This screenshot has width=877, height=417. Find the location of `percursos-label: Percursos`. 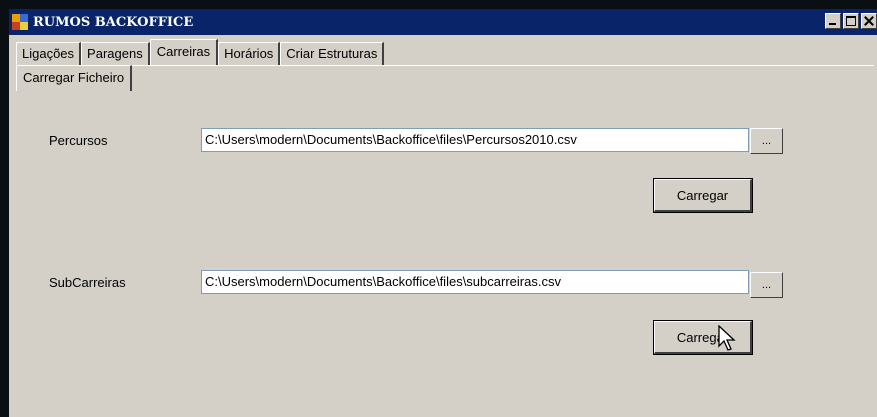

percursos-label: Percursos is located at coordinates (78, 140).